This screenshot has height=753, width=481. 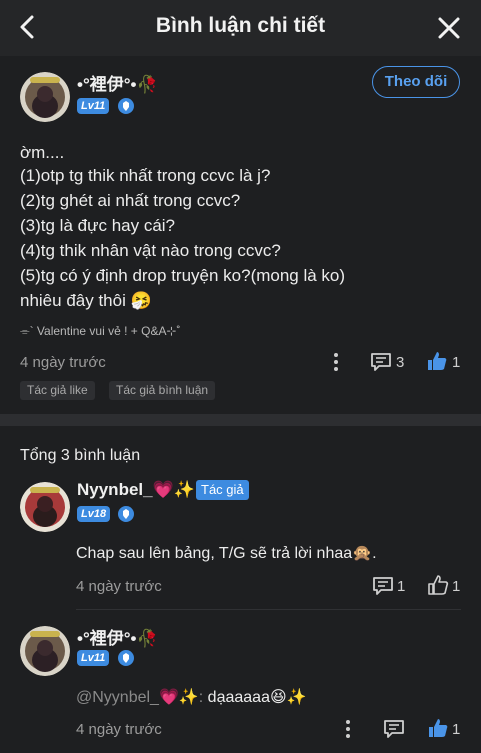 I want to click on reply-count: 1, so click(x=401, y=586).